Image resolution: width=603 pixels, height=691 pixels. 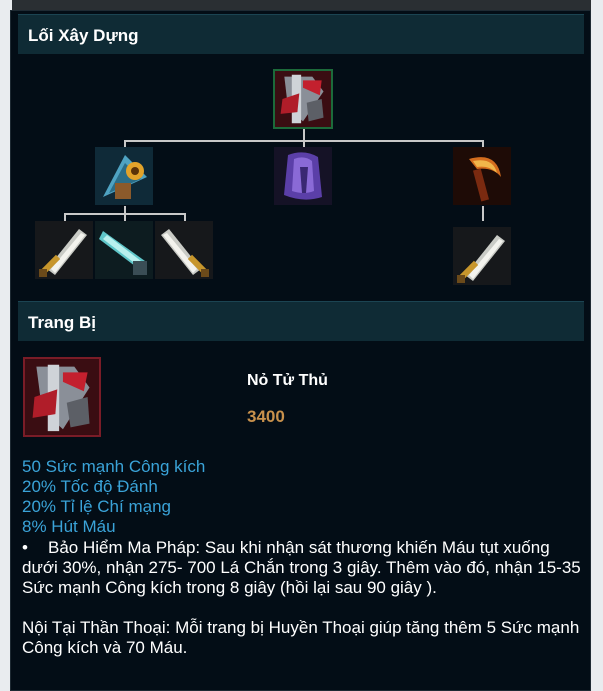 I want to click on stat-line: 20% Tốc độ Đánh, so click(x=90, y=486).